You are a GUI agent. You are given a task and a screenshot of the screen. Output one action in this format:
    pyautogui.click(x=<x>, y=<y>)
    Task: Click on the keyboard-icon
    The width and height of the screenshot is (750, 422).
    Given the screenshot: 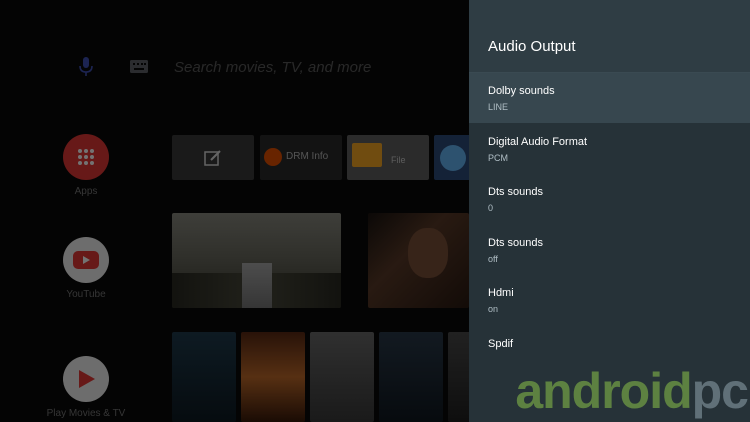 What is the action you would take?
    pyautogui.click(x=139, y=66)
    